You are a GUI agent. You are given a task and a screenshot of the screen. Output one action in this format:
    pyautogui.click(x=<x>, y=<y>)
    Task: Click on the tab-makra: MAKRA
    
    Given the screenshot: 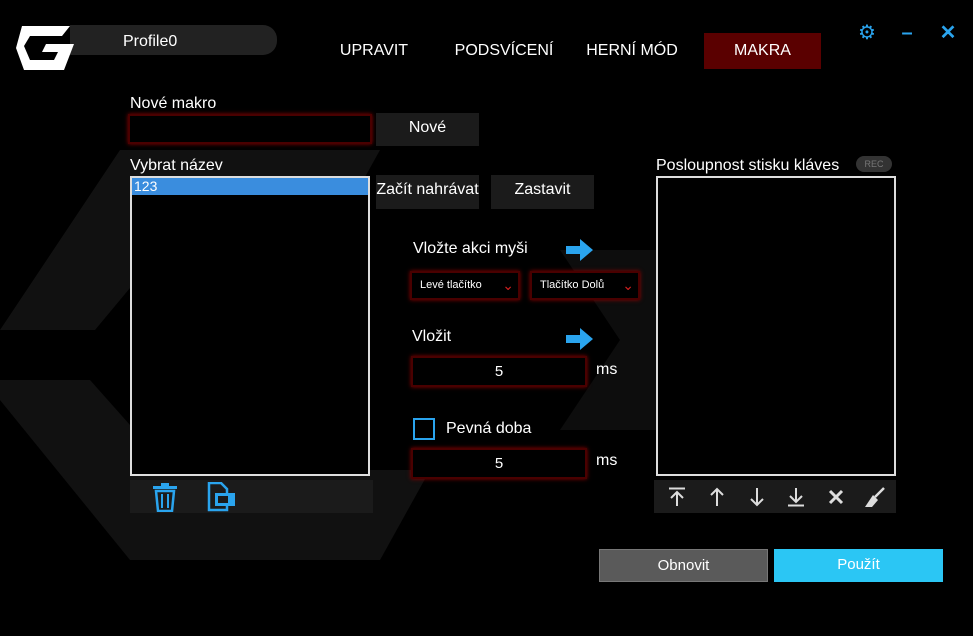 What is the action you would take?
    pyautogui.click(x=762, y=51)
    